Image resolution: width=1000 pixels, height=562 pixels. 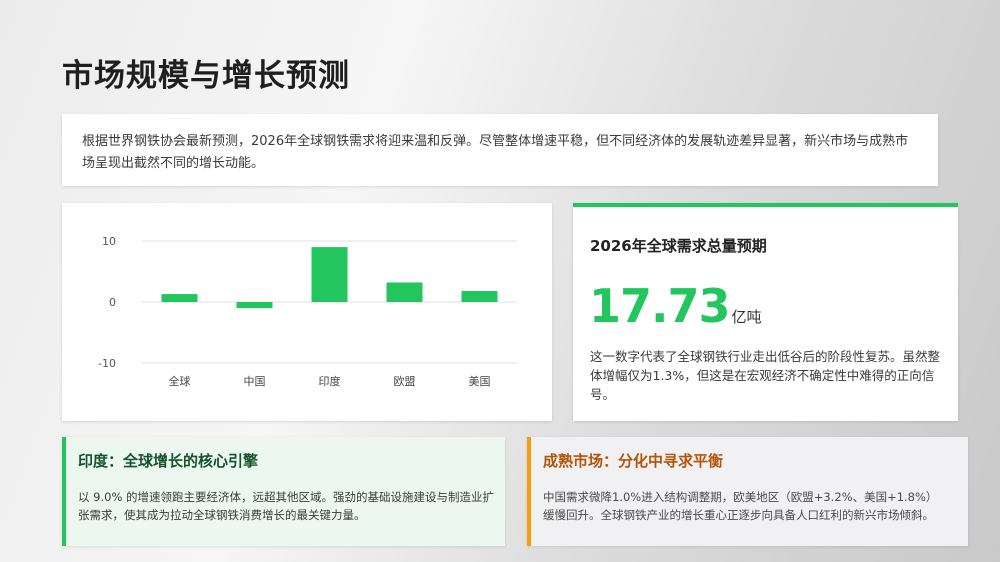 What do you see at coordinates (112, 302) in the screenshot?
I see `y-tick-label: 0` at bounding box center [112, 302].